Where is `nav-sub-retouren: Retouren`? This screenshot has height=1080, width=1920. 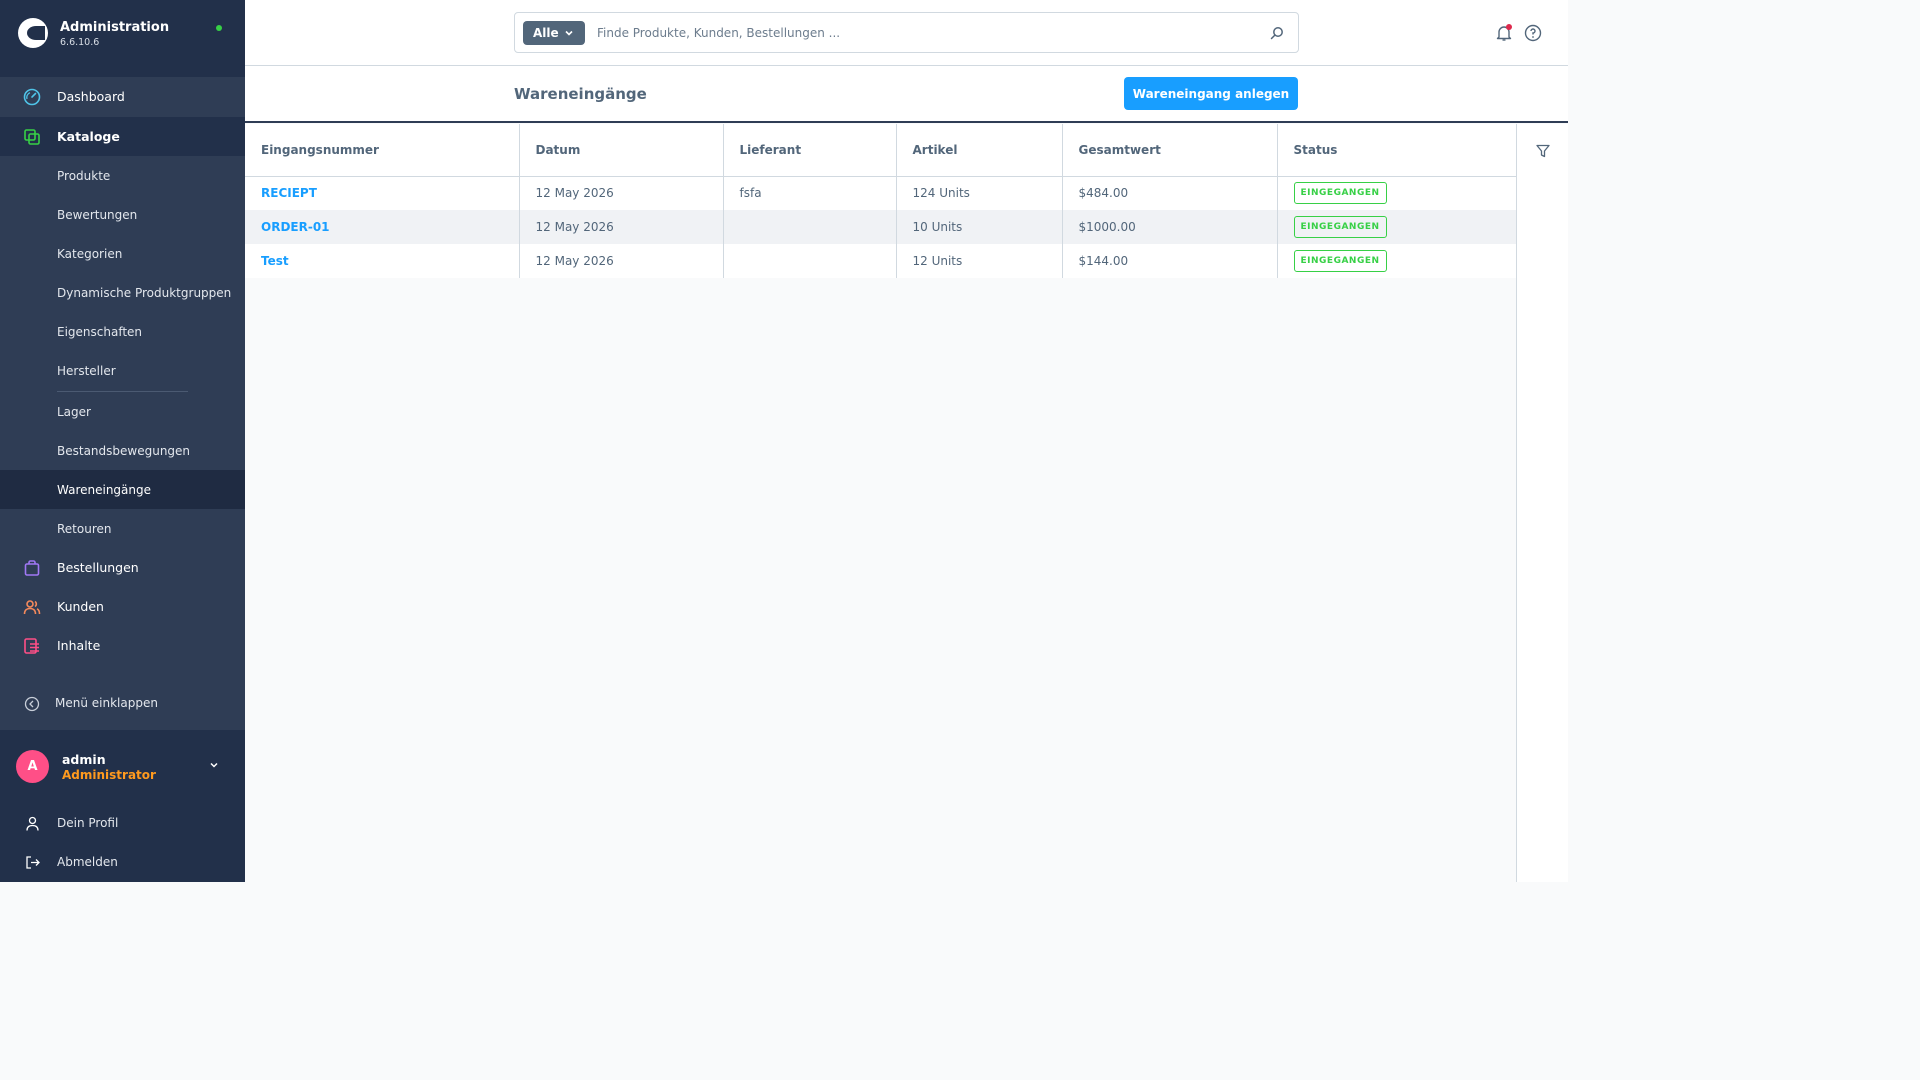
nav-sub-retouren: Retouren is located at coordinates (122, 528).